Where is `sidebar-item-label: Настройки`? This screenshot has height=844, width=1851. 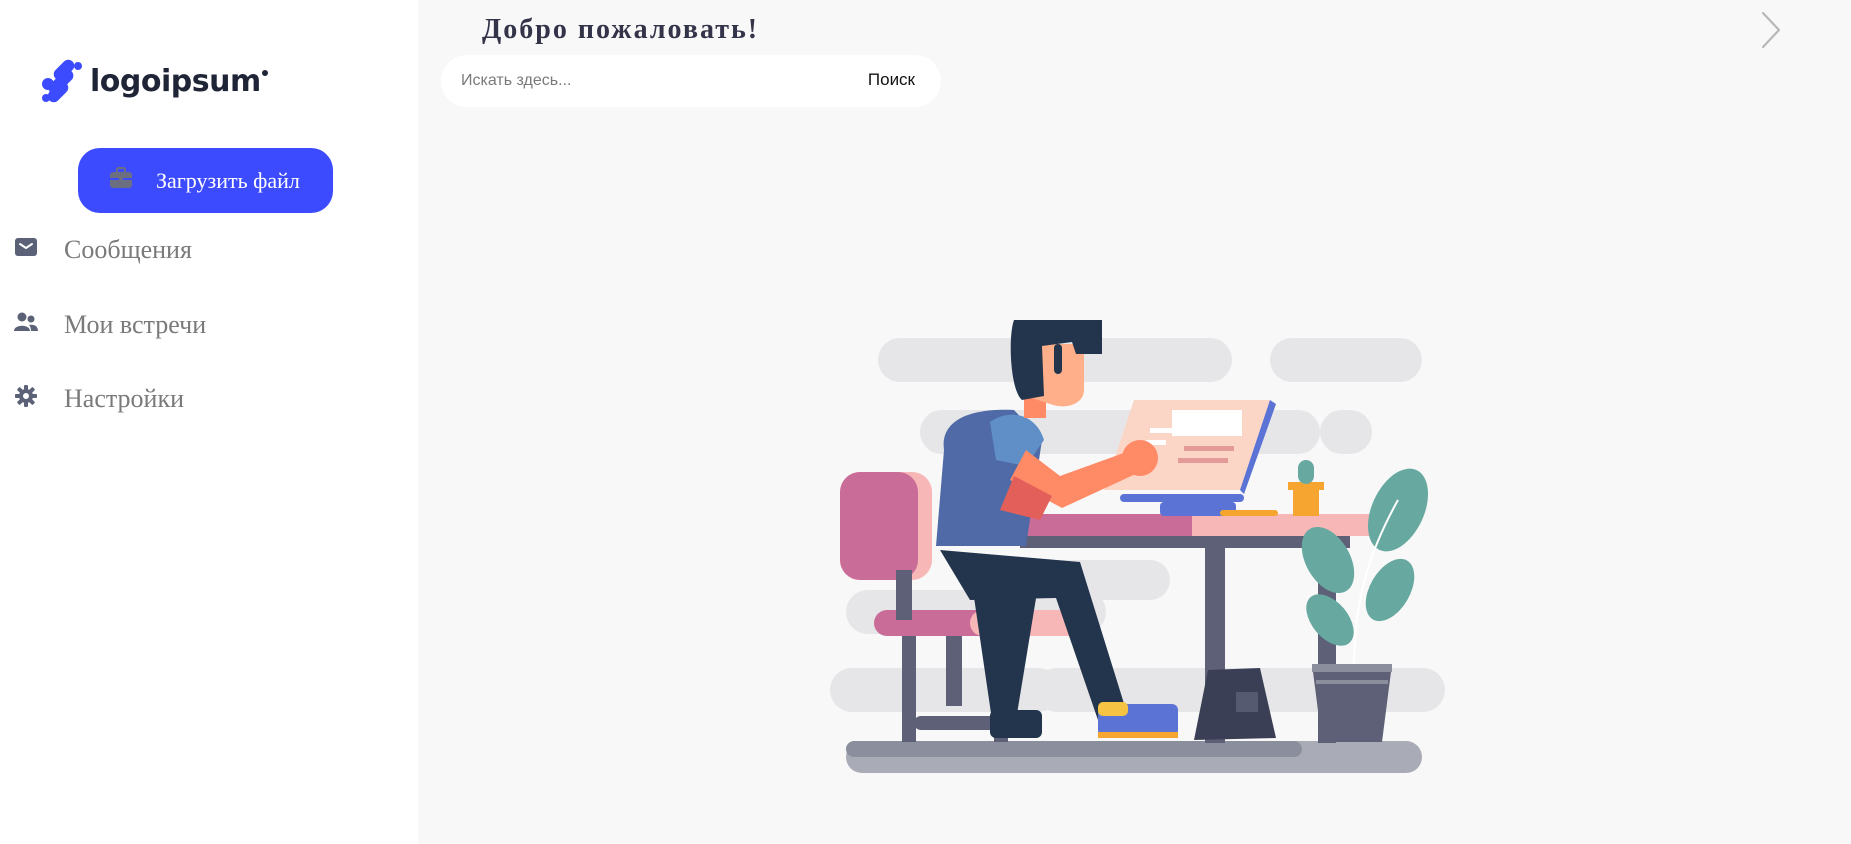
sidebar-item-label: Настройки is located at coordinates (124, 398).